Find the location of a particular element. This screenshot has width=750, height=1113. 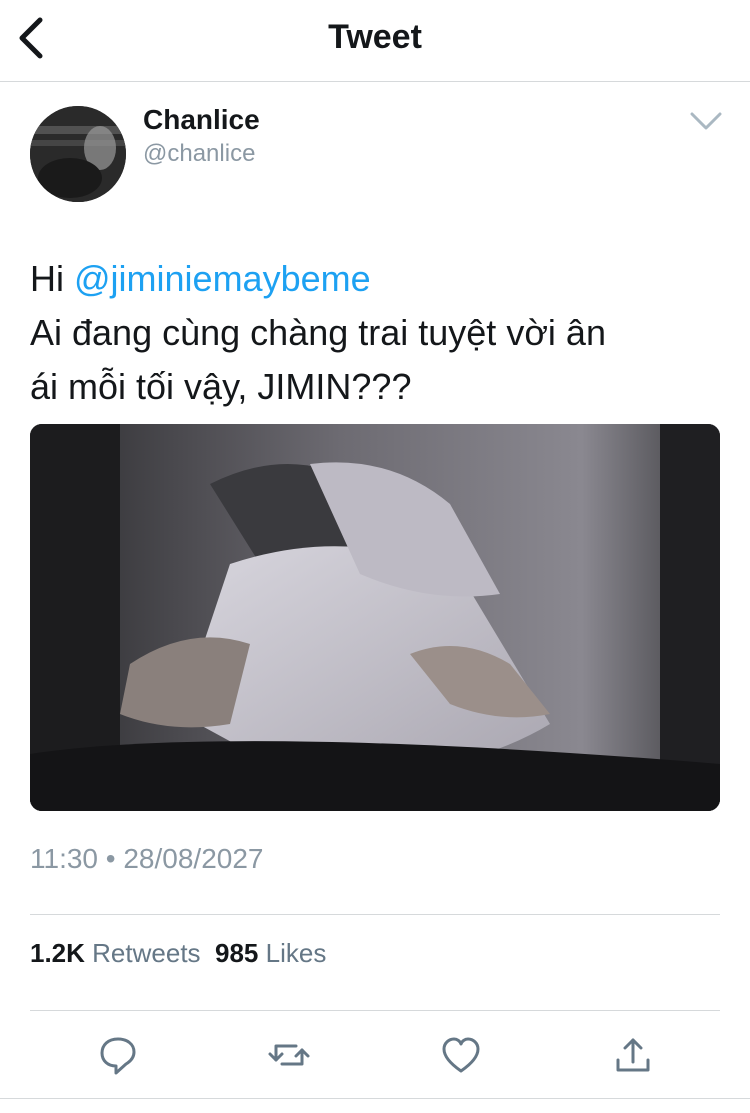

engagement-stats: 1.2K Retweets 985 Likes is located at coordinates (178, 953).